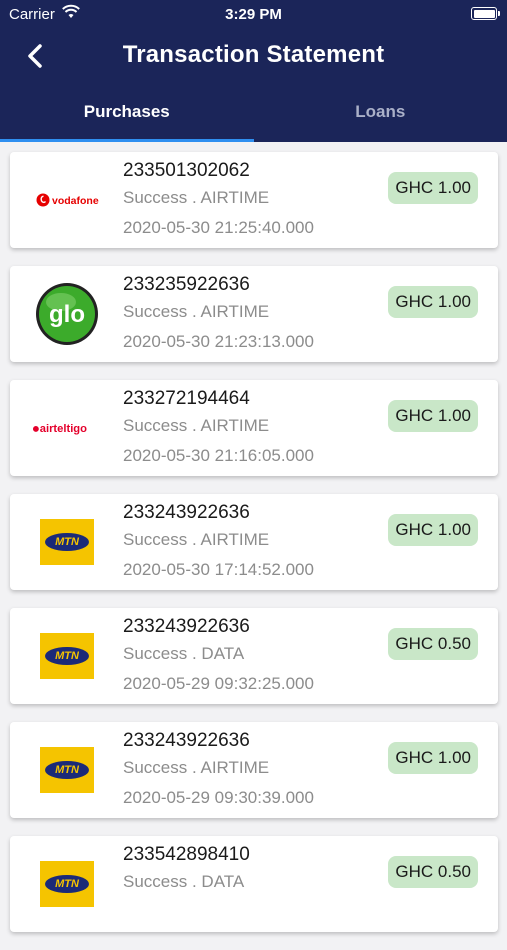 This screenshot has height=950, width=507. Describe the element at coordinates (218, 798) in the screenshot. I see `transaction-date: 2020-05-29 09:30:39.000` at that location.